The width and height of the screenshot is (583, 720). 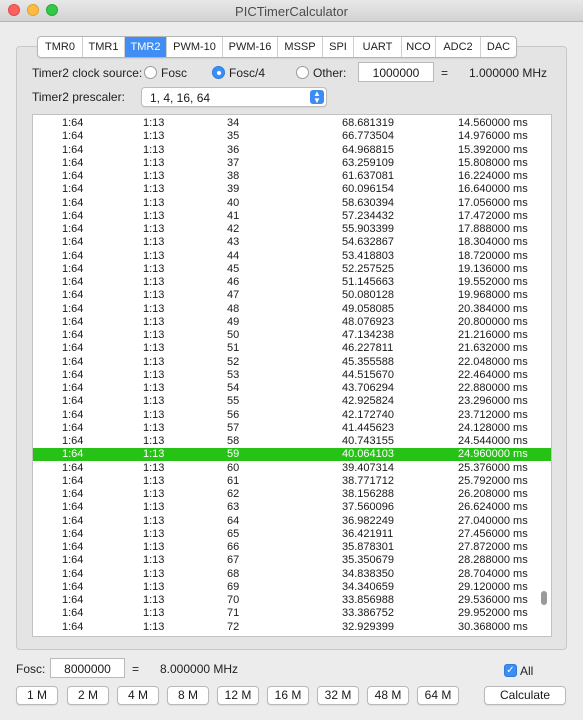 I want to click on tab-mssp: MSSP, so click(x=300, y=47).